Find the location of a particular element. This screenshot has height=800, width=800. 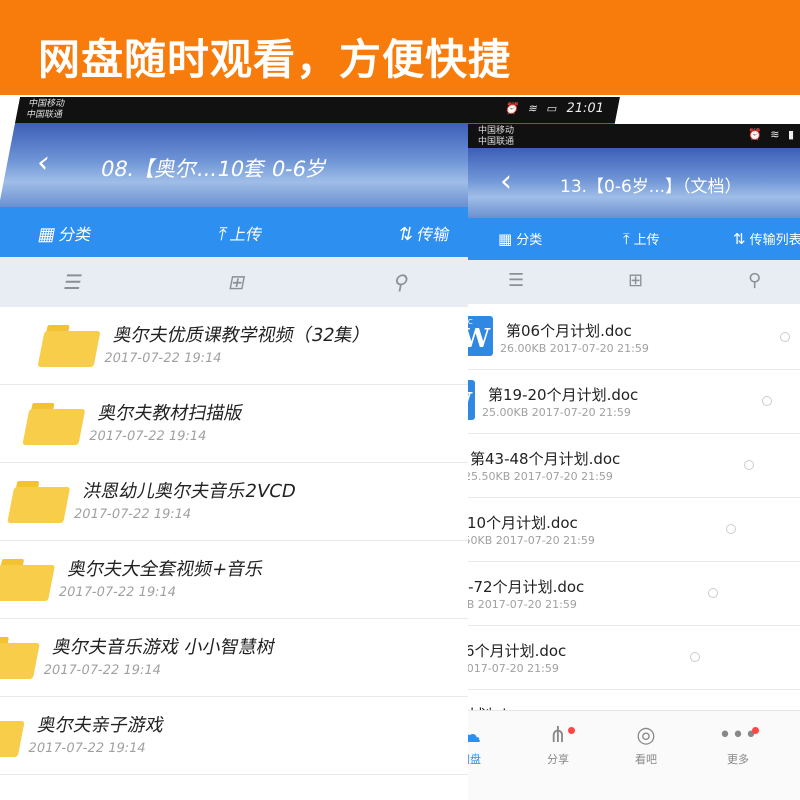

transfer-icon-2: ⇅ is located at coordinates (739, 239).